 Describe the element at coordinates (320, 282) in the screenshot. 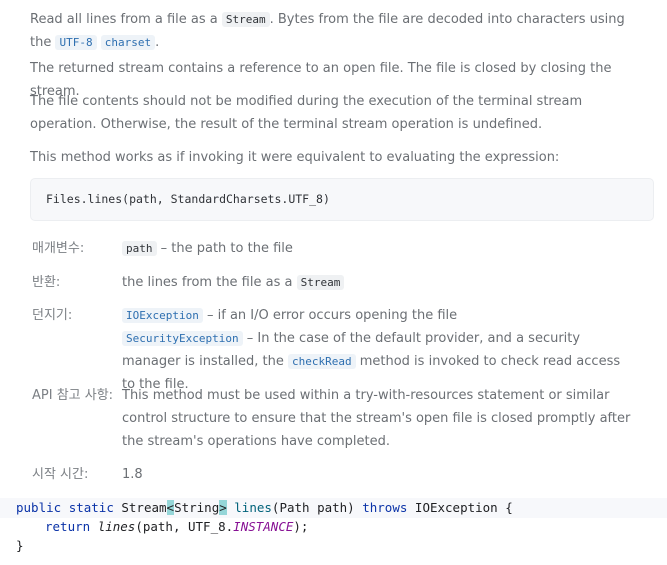

I see `returns-type: Stream` at that location.